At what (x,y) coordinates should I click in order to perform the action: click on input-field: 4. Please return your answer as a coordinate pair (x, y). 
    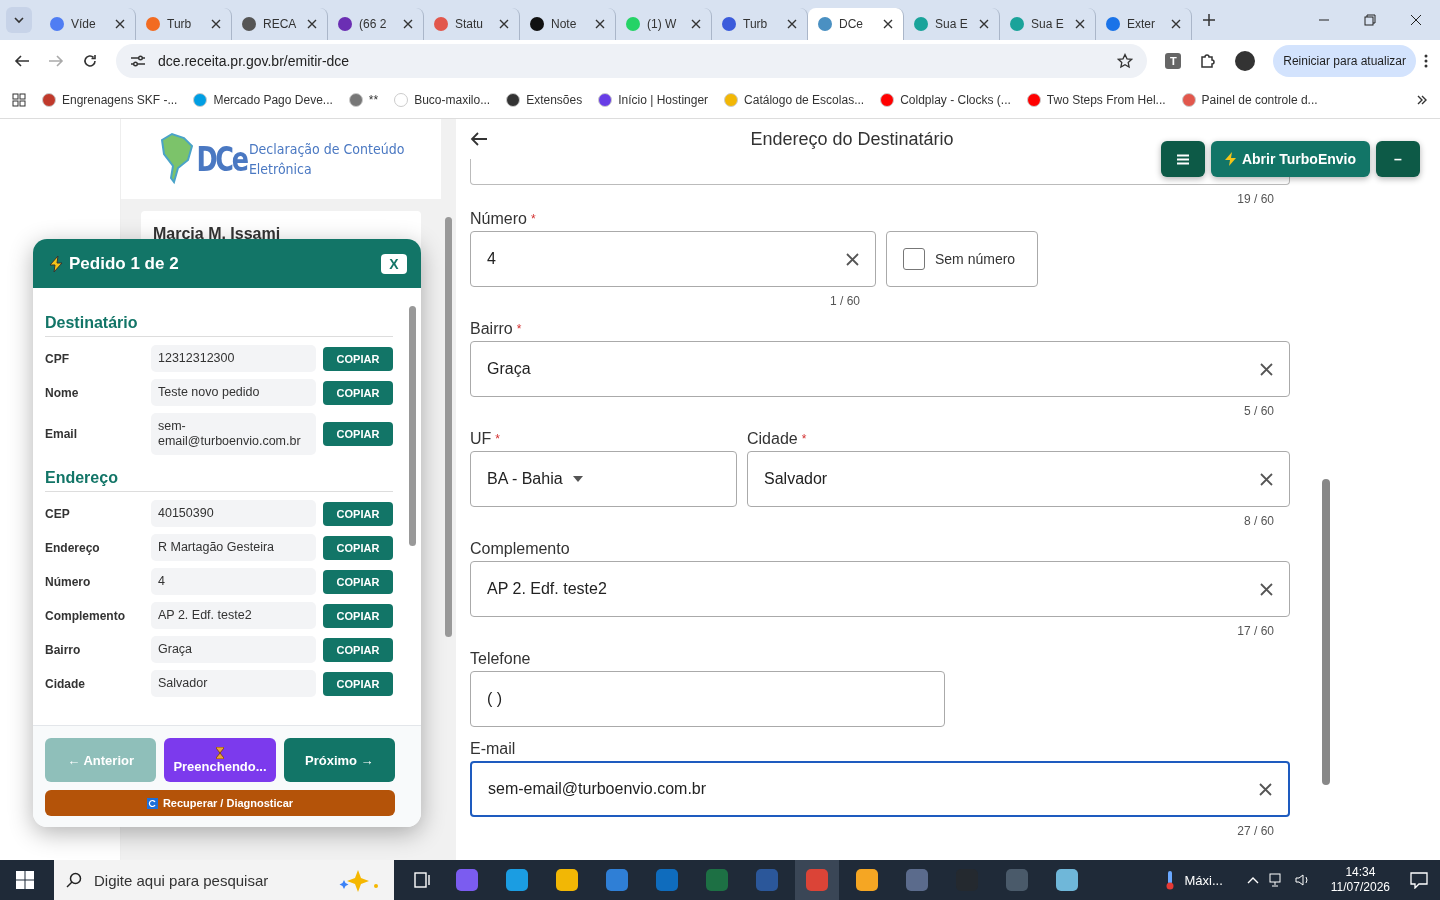
    Looking at the image, I should click on (673, 259).